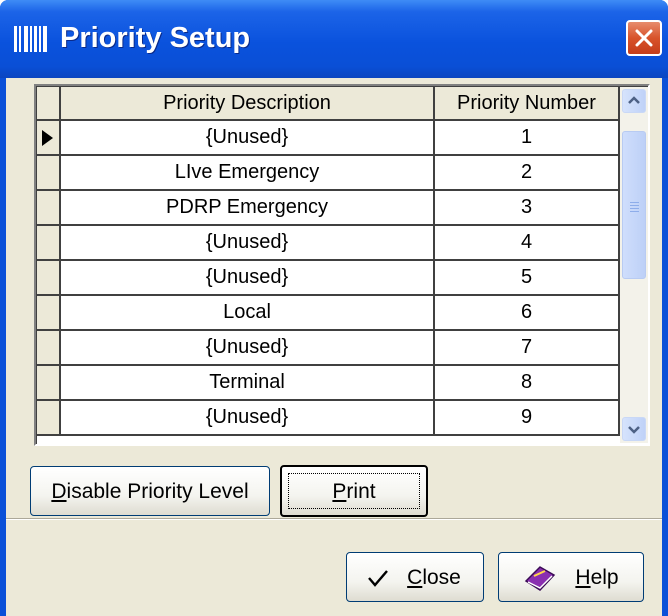 Image resolution: width=668 pixels, height=616 pixels. I want to click on mnemonic-letter: C, so click(415, 577).